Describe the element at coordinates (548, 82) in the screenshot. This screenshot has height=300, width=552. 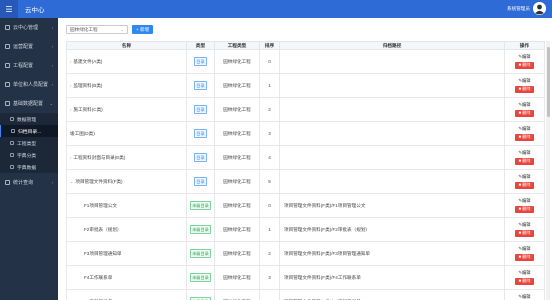
I see `scrollbar-thumb` at that location.